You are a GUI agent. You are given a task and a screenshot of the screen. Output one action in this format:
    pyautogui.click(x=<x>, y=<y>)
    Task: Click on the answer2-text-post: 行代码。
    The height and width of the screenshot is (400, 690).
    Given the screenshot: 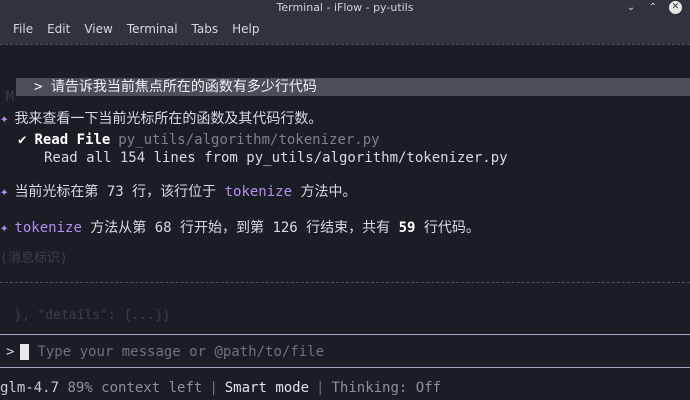 What is the action you would take?
    pyautogui.click(x=447, y=228)
    